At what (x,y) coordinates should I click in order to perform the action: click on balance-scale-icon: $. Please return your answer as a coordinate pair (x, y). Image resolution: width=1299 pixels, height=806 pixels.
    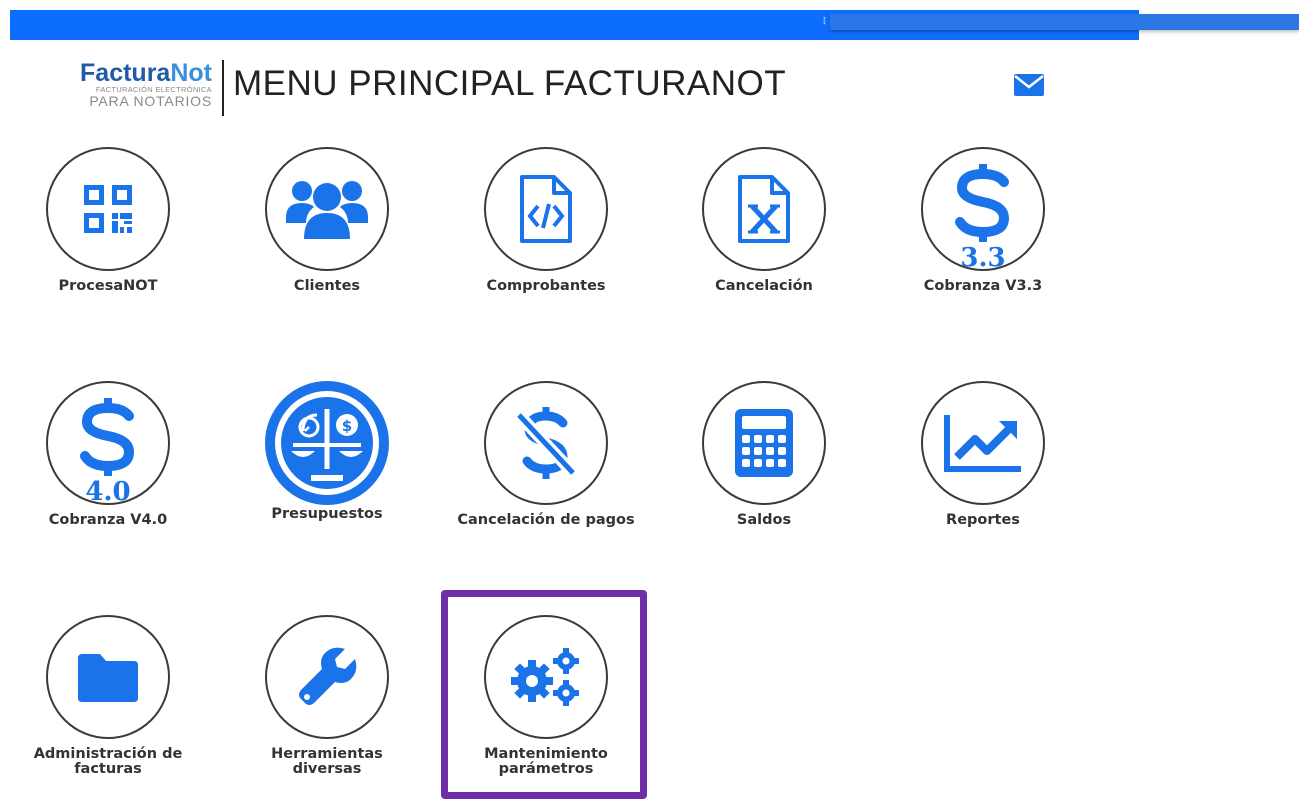
    Looking at the image, I should click on (327, 443).